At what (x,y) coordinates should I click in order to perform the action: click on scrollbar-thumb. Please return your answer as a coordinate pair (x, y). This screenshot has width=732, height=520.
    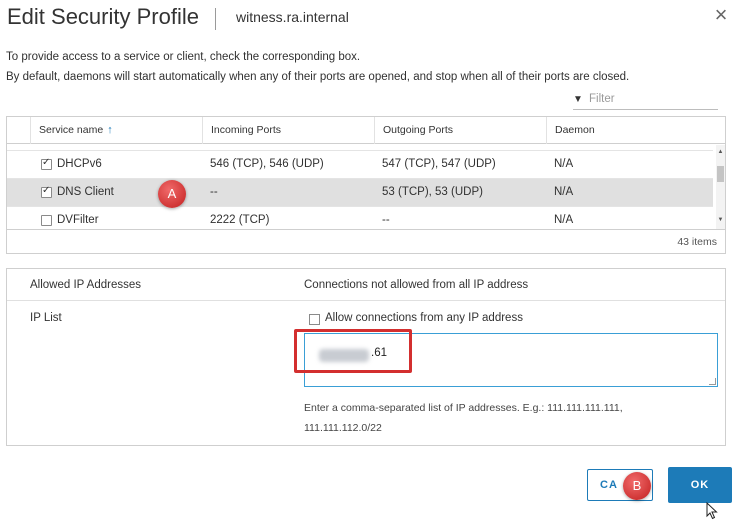
    Looking at the image, I should click on (720, 174).